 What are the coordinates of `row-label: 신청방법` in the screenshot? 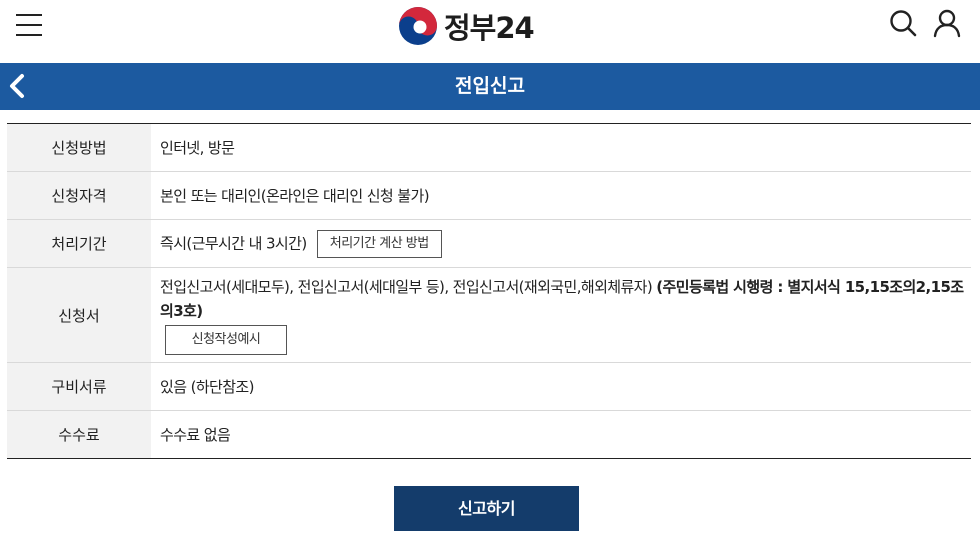 It's located at (79, 147).